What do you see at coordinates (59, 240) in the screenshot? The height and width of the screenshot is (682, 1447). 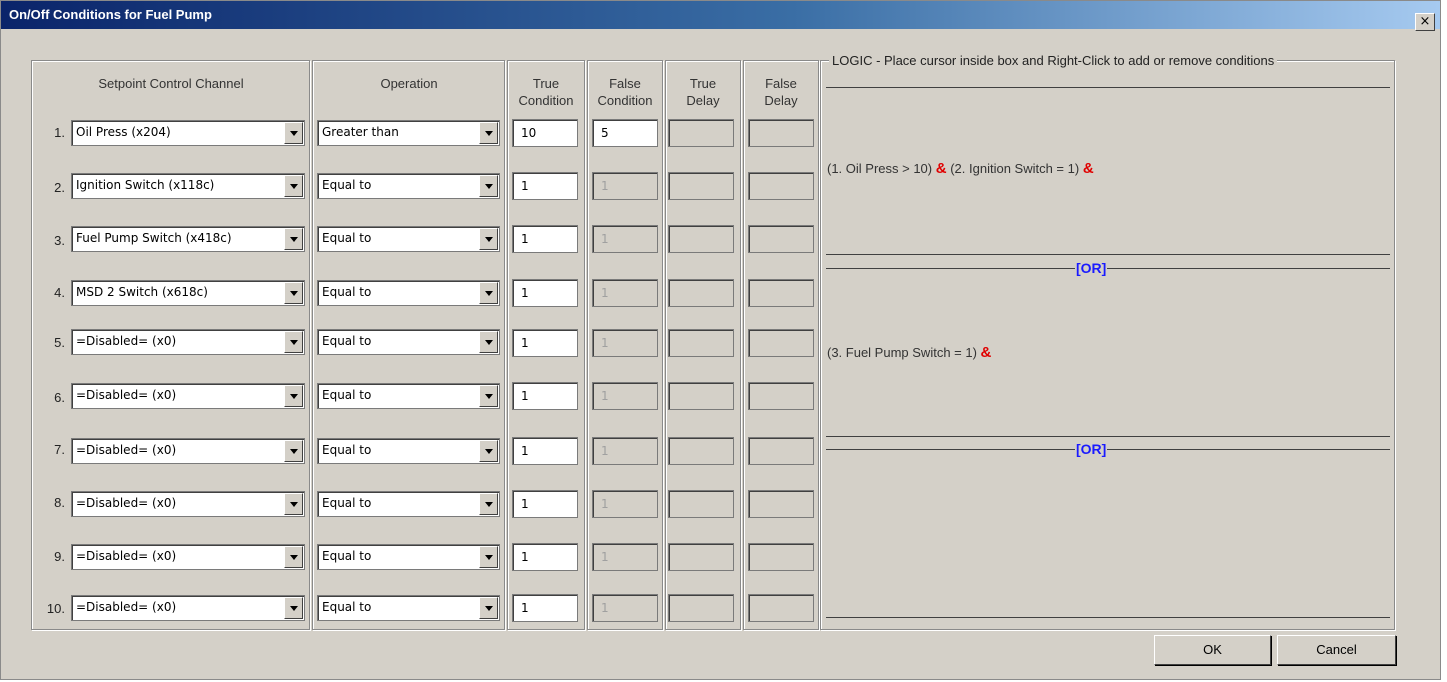 I see `row-number: 3.` at bounding box center [59, 240].